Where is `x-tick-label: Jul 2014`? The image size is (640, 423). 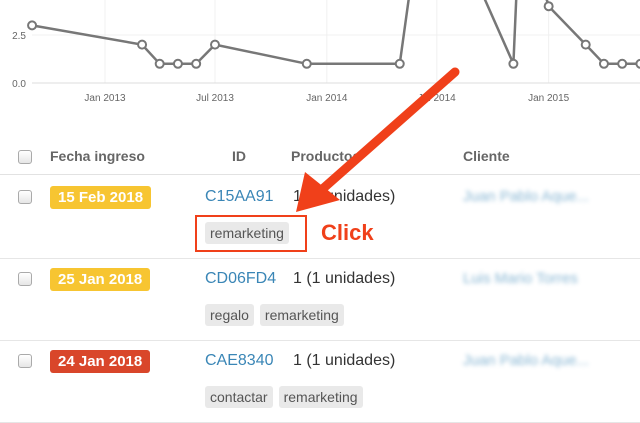
x-tick-label: Jul 2014 is located at coordinates (437, 98).